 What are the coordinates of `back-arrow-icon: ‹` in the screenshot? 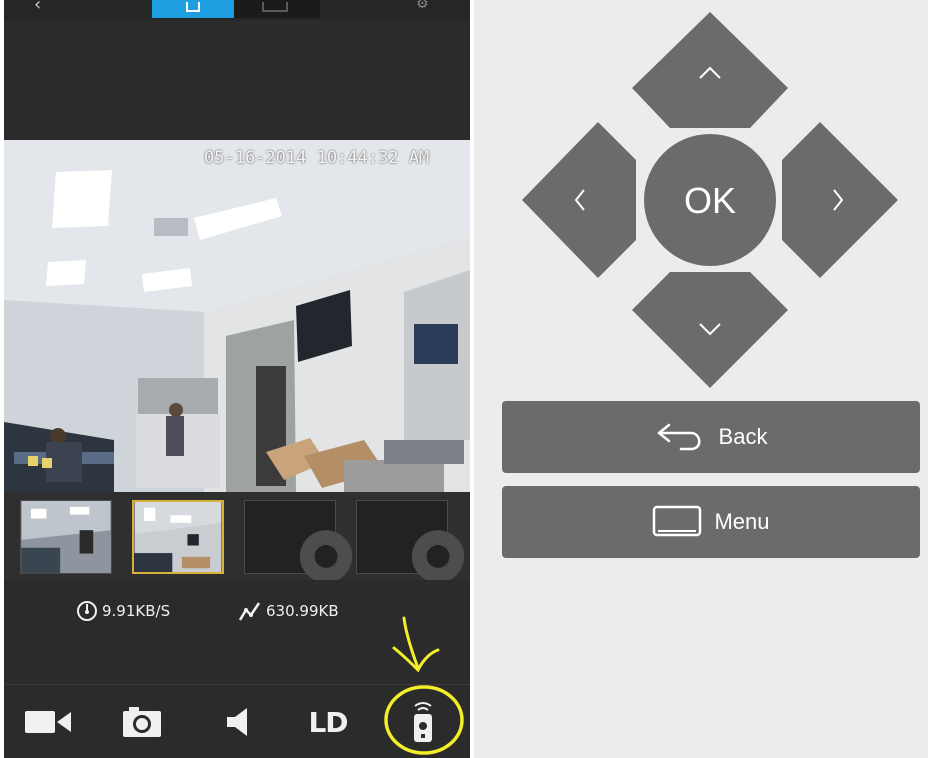 It's located at (37, 7).